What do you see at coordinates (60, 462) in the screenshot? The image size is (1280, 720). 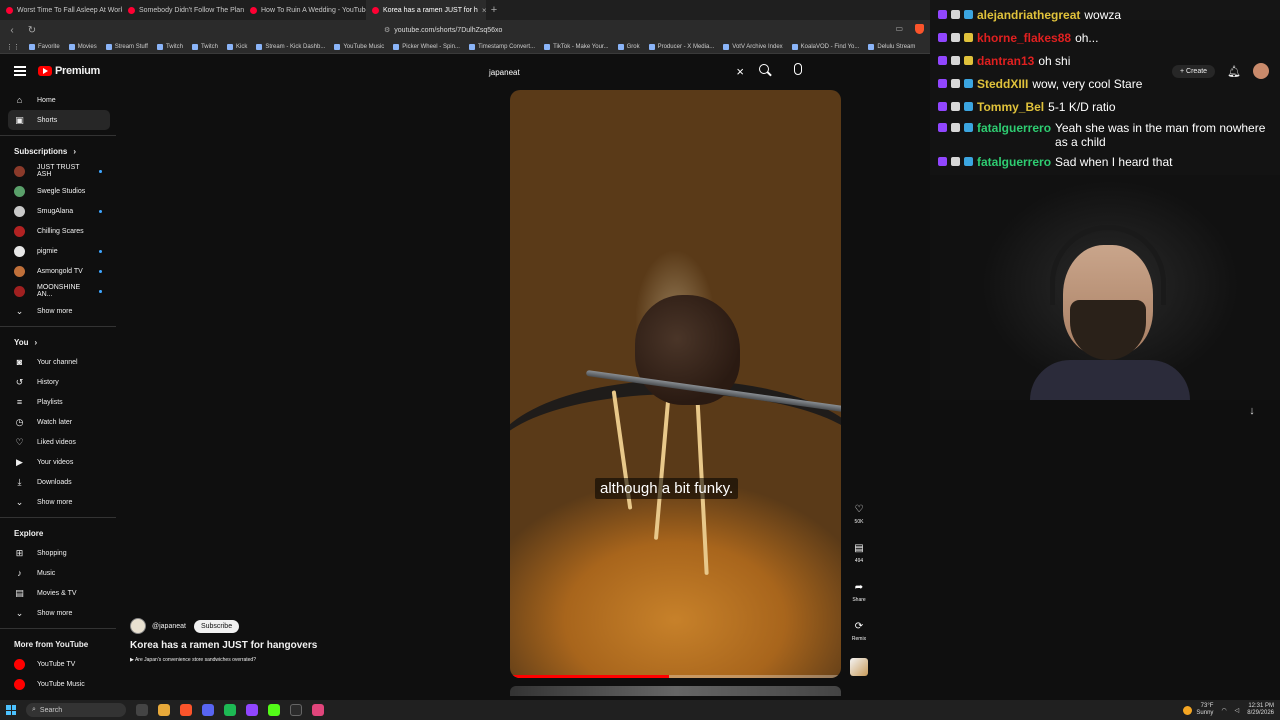 I see `sidebar-item: ▶ Your videos` at bounding box center [60, 462].